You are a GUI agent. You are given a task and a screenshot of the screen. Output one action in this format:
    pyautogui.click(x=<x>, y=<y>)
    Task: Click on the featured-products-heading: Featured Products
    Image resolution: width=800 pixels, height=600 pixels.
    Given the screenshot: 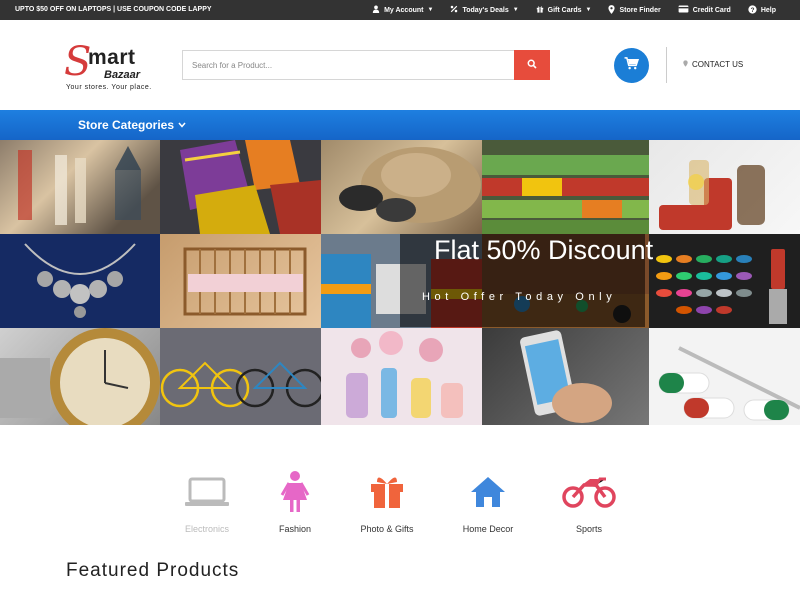 What is the action you would take?
    pyautogui.click(x=153, y=570)
    